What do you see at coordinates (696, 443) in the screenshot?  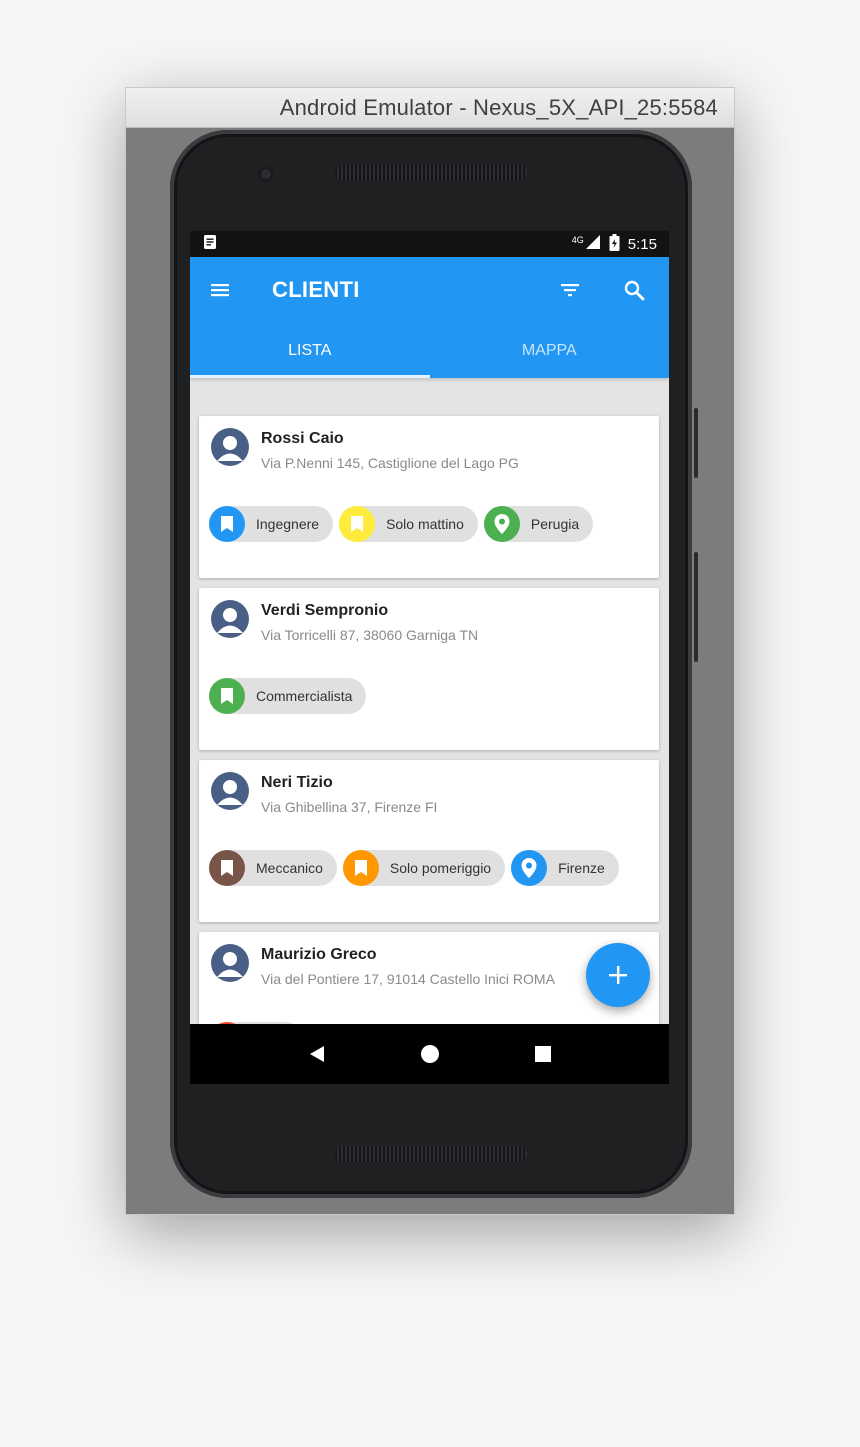 I see `power-button` at bounding box center [696, 443].